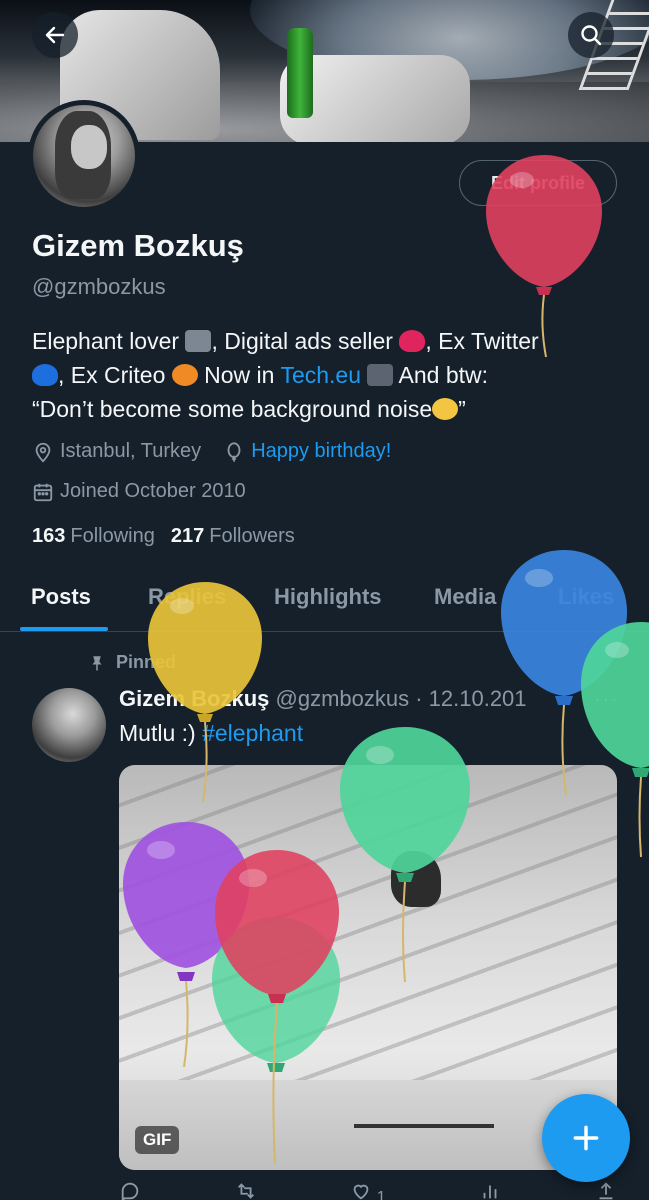 Image resolution: width=649 pixels, height=1200 pixels. I want to click on reply-icon, so click(130, 1191).